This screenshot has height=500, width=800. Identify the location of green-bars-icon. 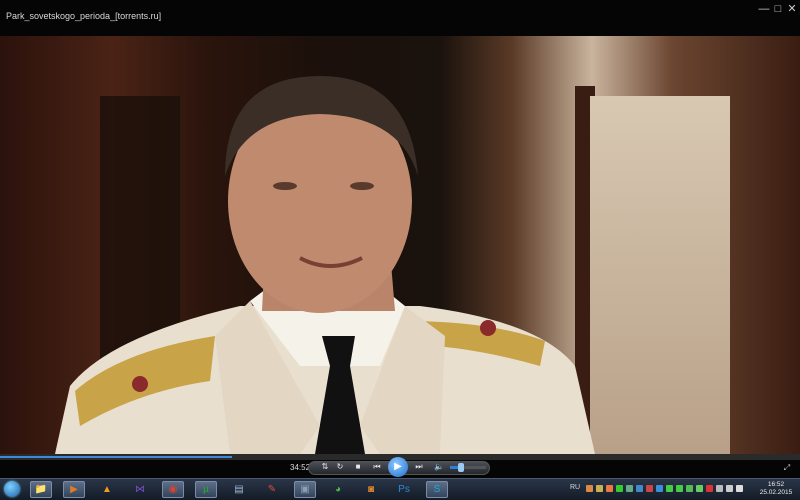
(669, 488).